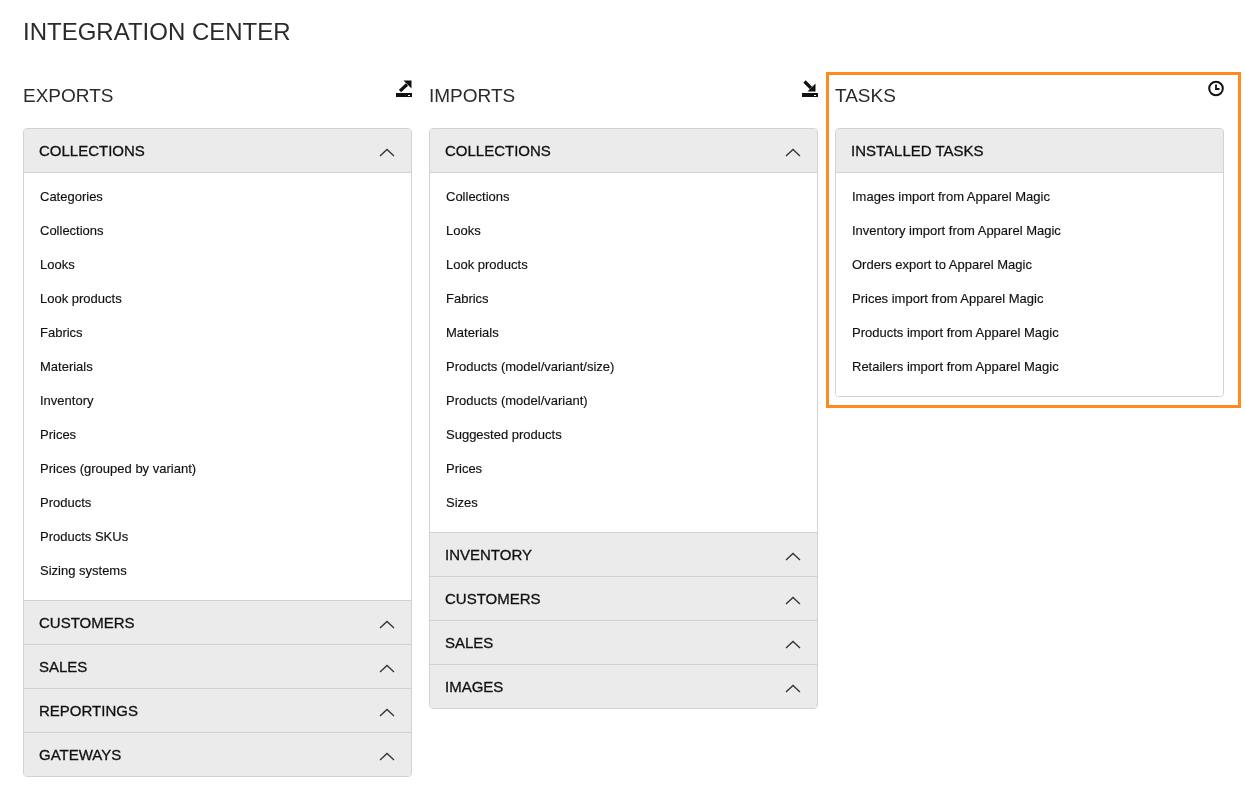 Image resolution: width=1245 pixels, height=807 pixels. I want to click on panel-header: INSTALLED TASKS, so click(1029, 150).